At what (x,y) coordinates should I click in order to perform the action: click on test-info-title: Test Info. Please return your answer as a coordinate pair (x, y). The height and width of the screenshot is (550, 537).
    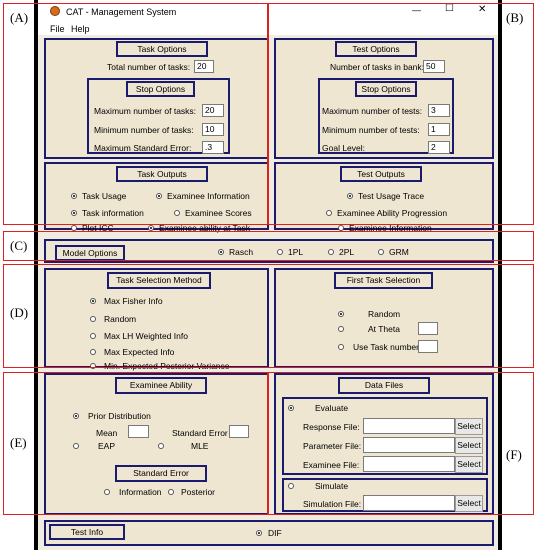
    Looking at the image, I should click on (87, 532).